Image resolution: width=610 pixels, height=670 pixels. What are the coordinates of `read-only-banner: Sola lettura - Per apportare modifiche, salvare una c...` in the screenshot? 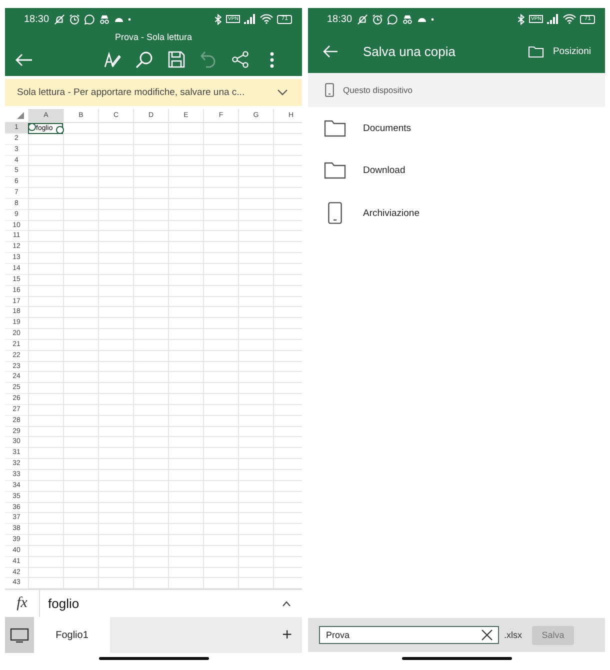 It's located at (153, 92).